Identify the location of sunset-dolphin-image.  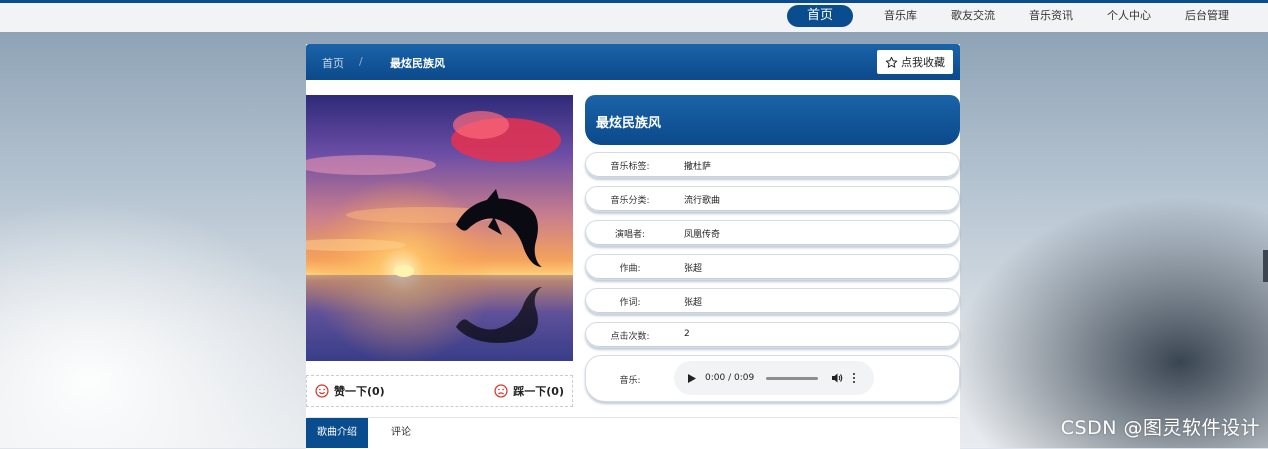
(439, 228).